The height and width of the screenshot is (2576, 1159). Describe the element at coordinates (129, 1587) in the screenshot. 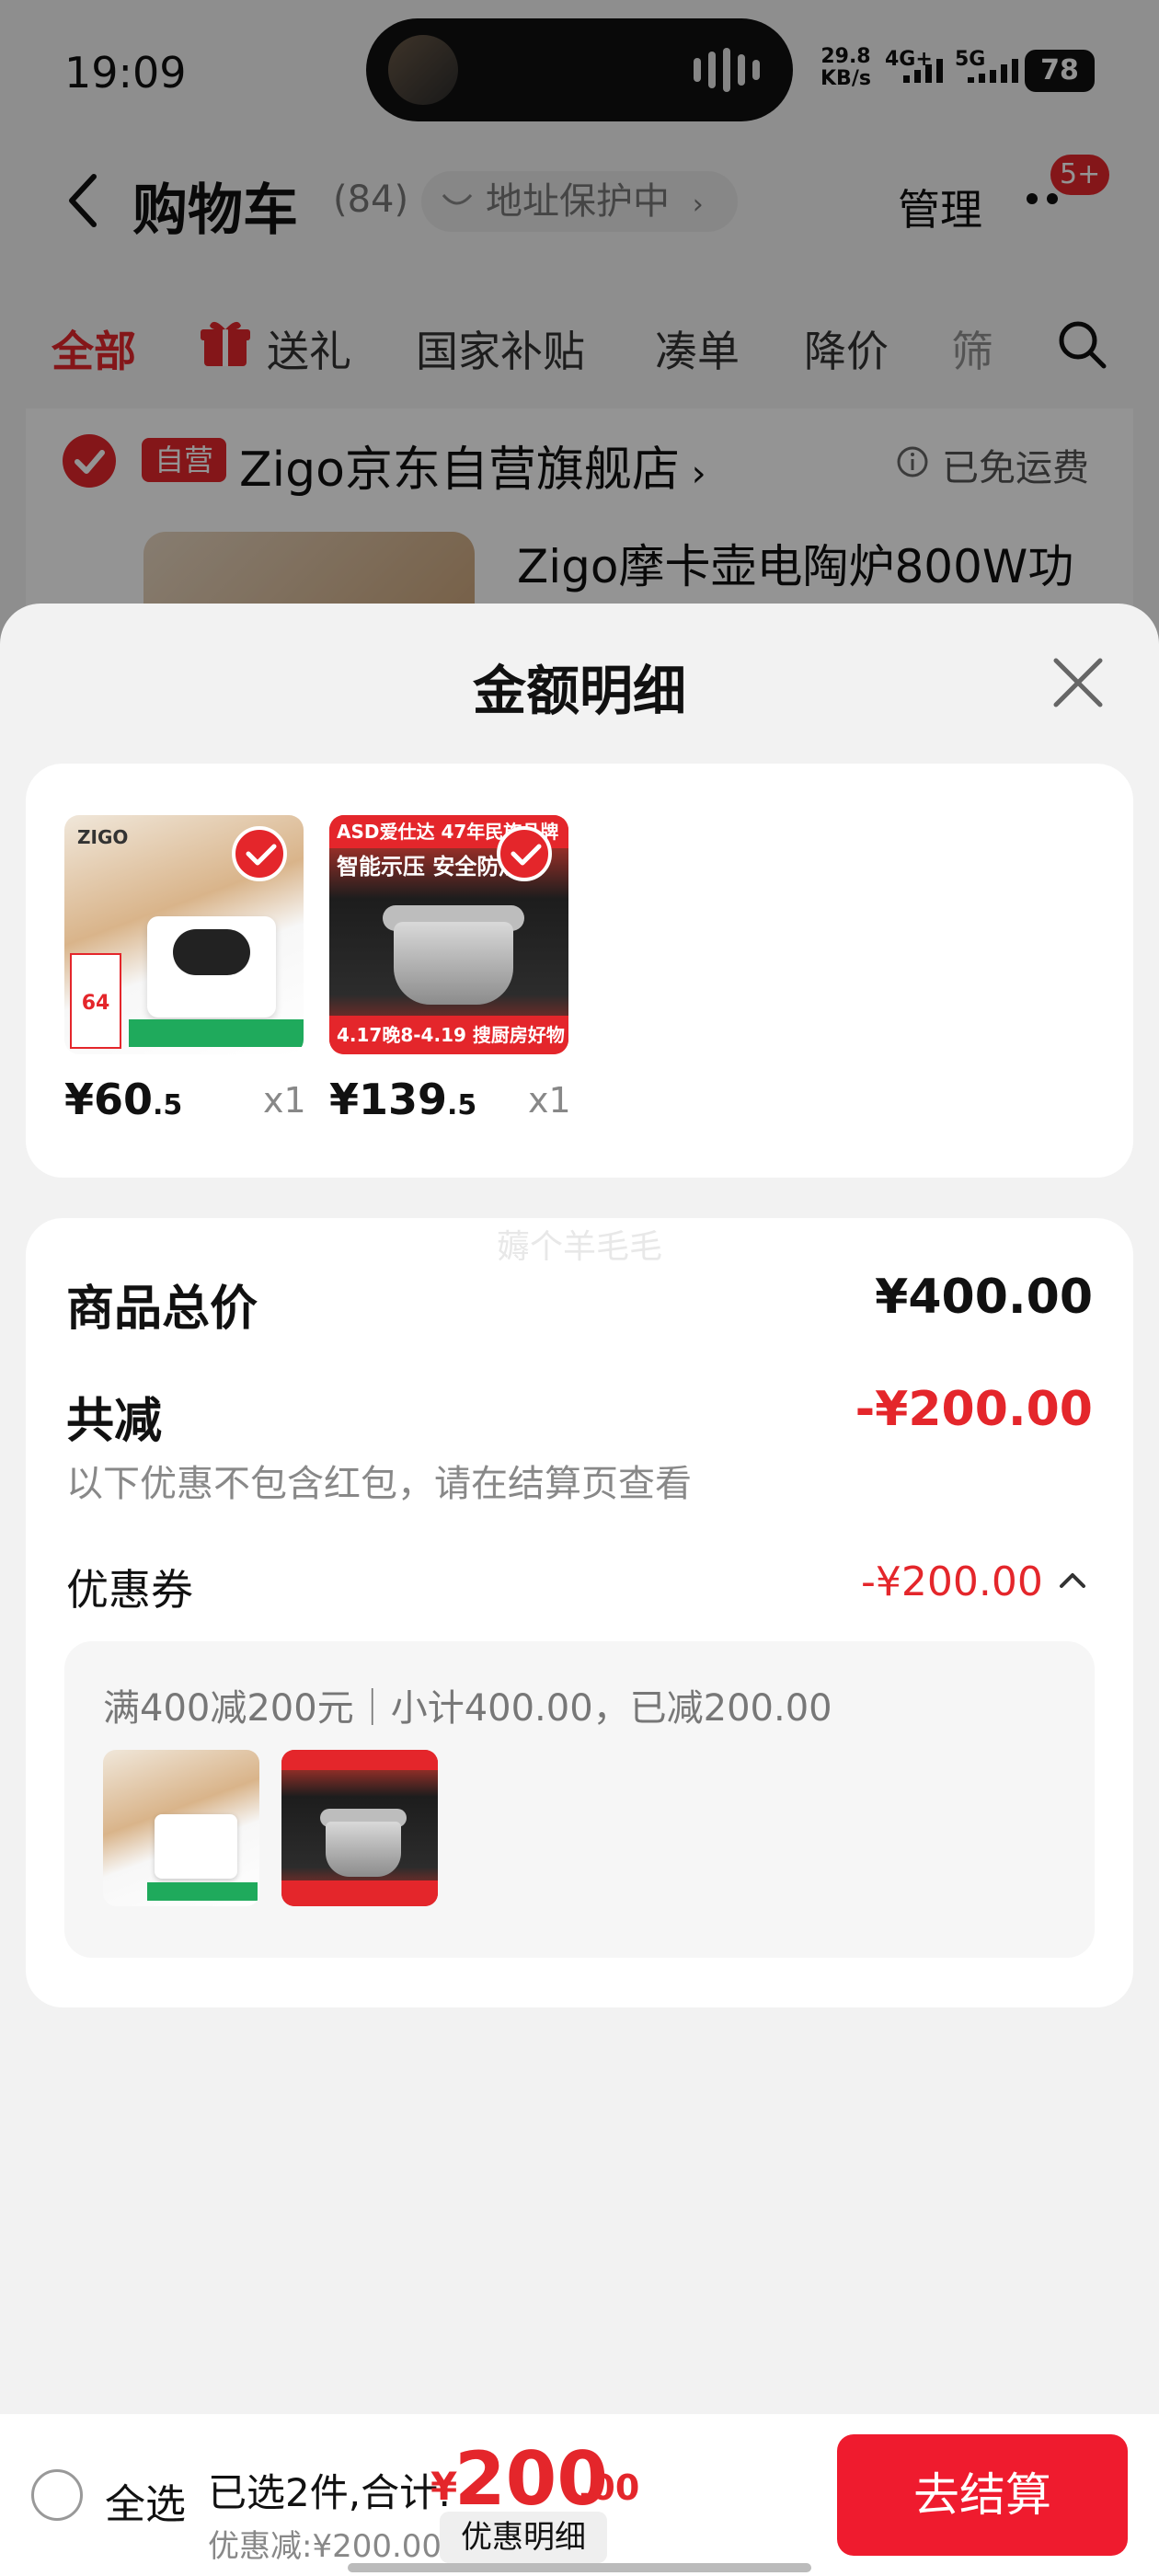

I see `coupon-label: 优惠券` at that location.